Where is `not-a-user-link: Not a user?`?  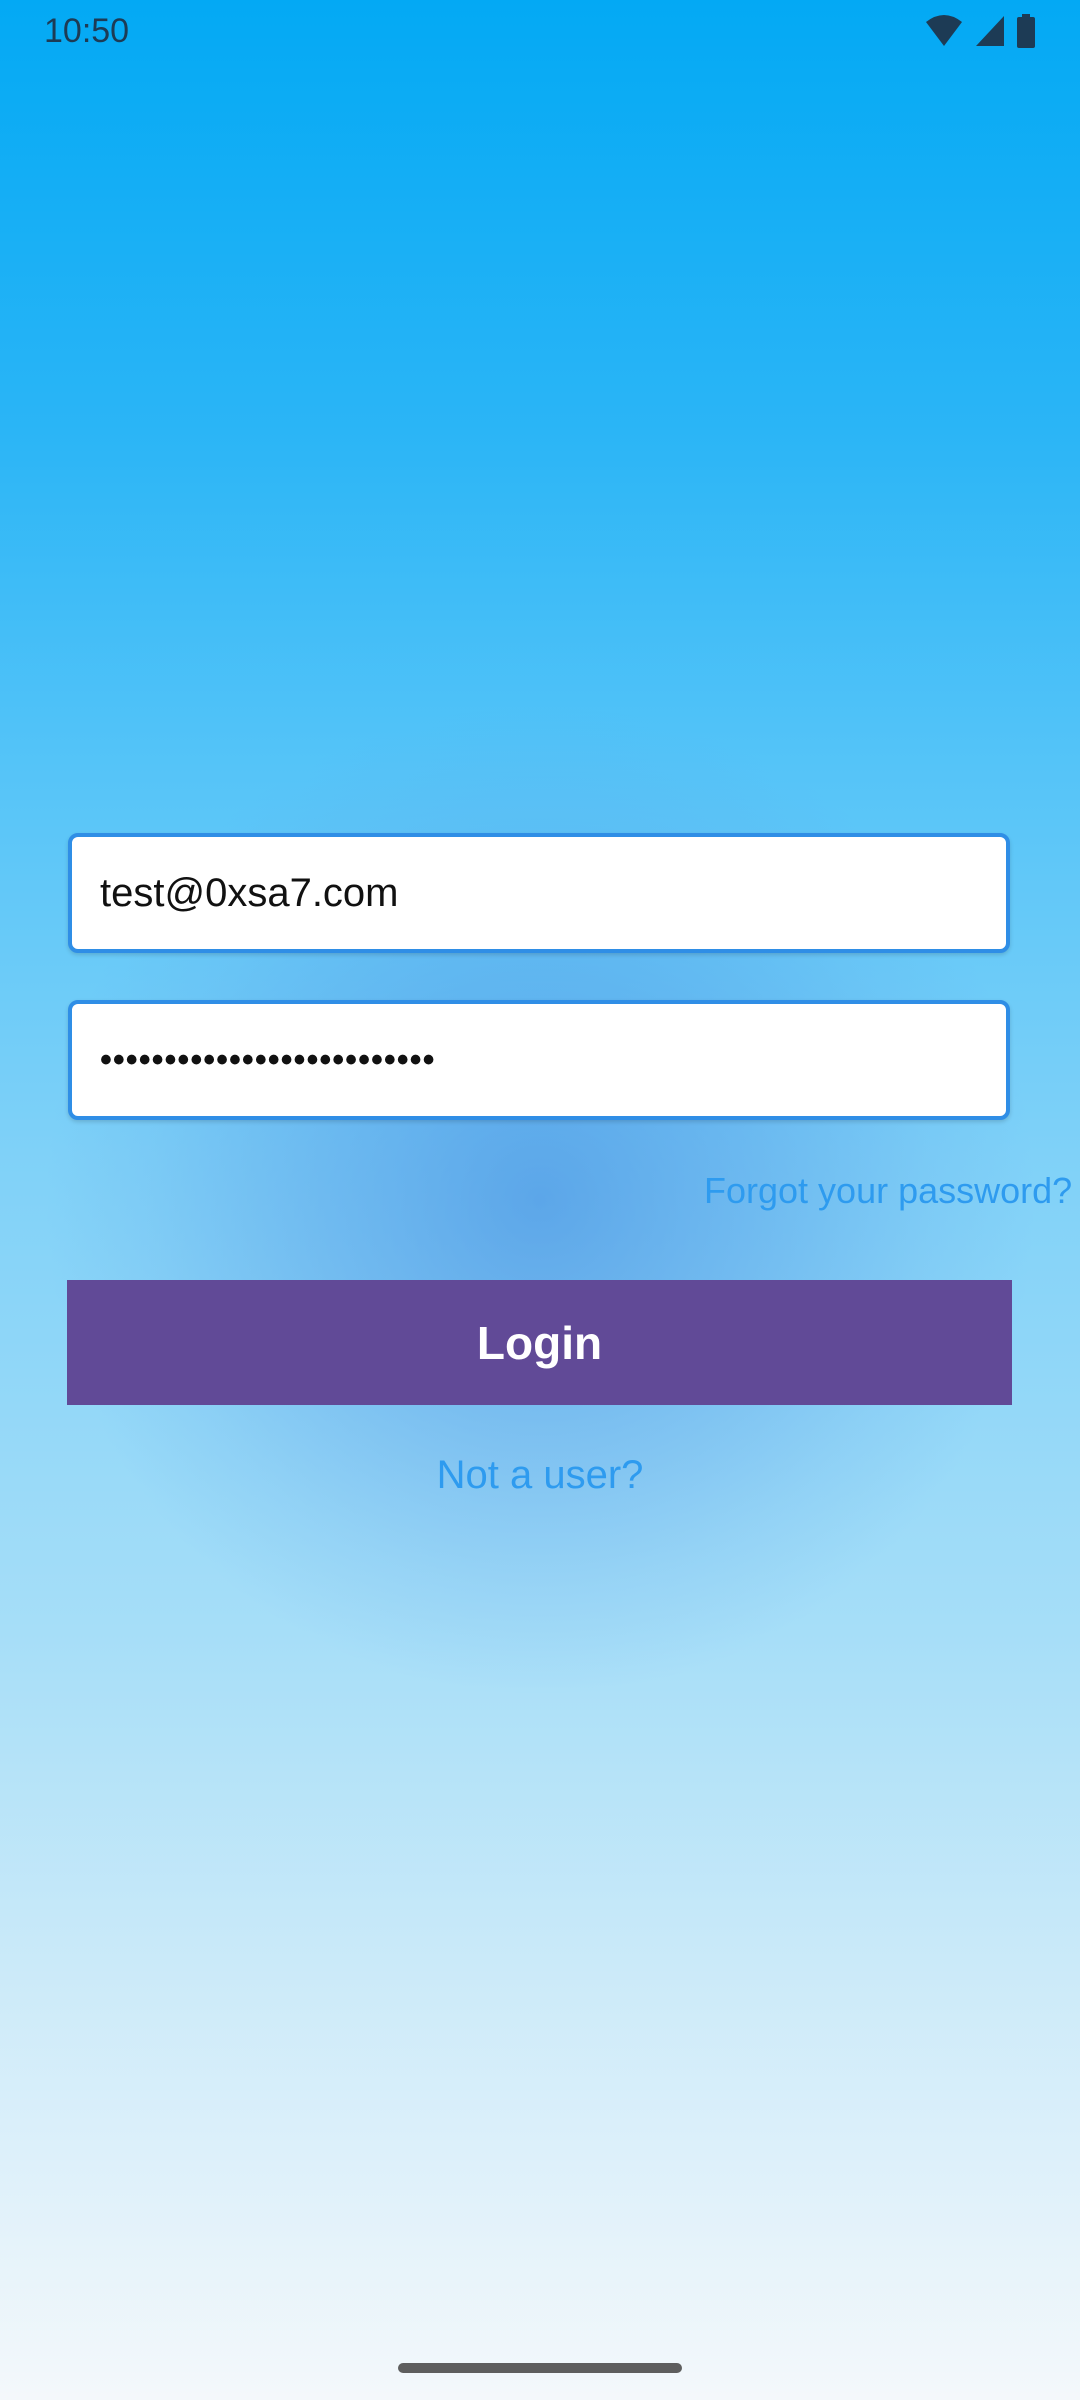 not-a-user-link: Not a user? is located at coordinates (540, 1475).